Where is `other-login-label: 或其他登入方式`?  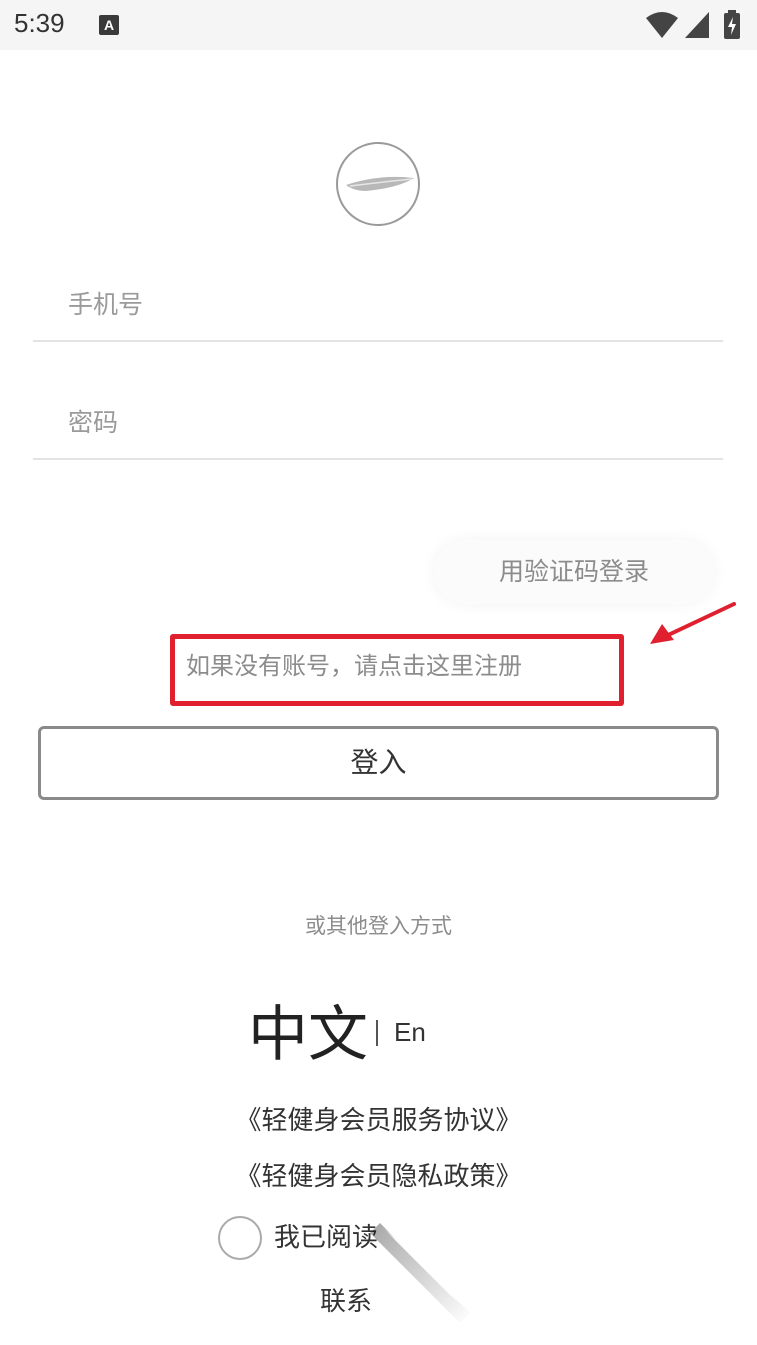
other-login-label: 或其他登入方式 is located at coordinates (378, 926).